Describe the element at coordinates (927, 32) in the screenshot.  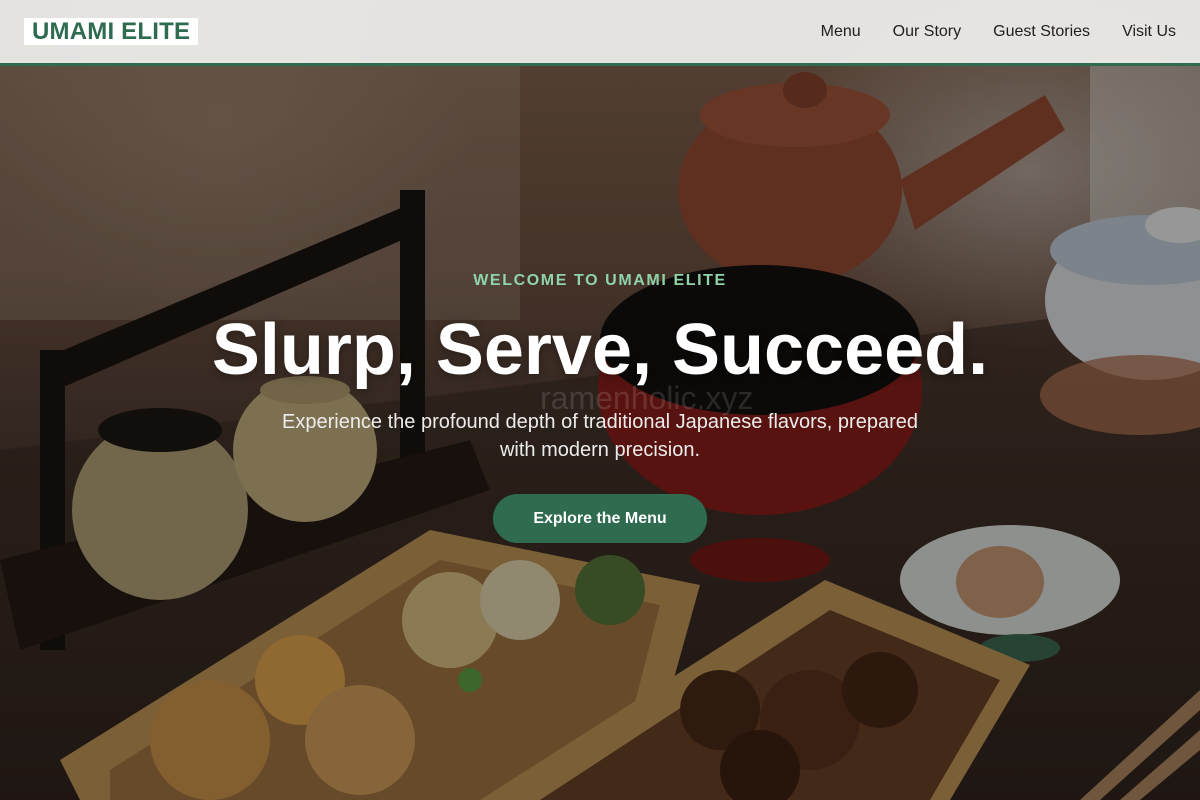
I see `nav-link-our-story: Our Story` at that location.